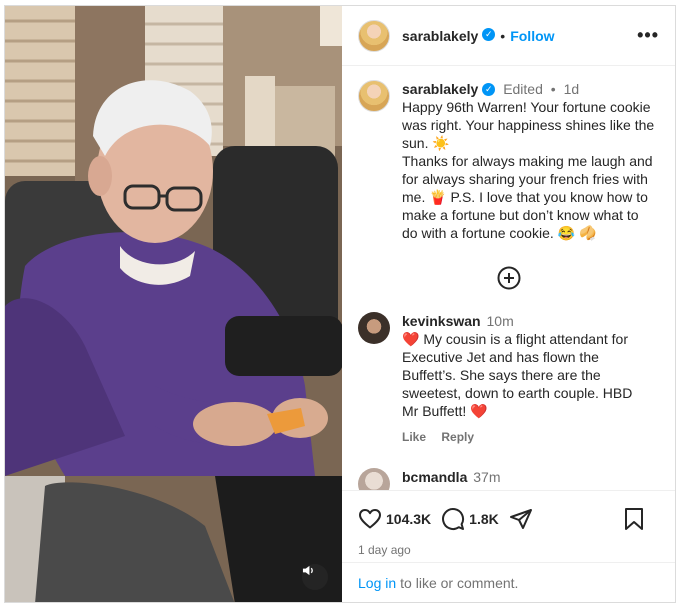 The width and height of the screenshot is (678, 607). Describe the element at coordinates (441, 321) in the screenshot. I see `comment-username: kevinkswan` at that location.